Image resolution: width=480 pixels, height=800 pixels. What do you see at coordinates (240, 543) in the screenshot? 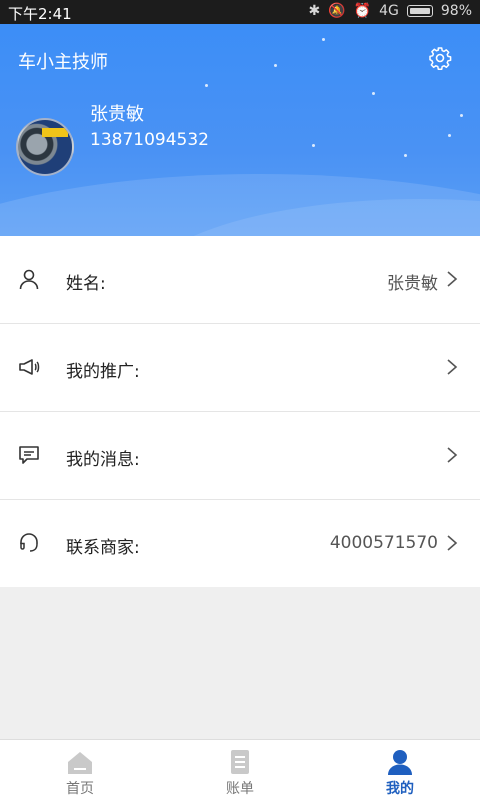
I see `menu-item-contact-merchant: 联系商家: 4000571570` at bounding box center [240, 543].